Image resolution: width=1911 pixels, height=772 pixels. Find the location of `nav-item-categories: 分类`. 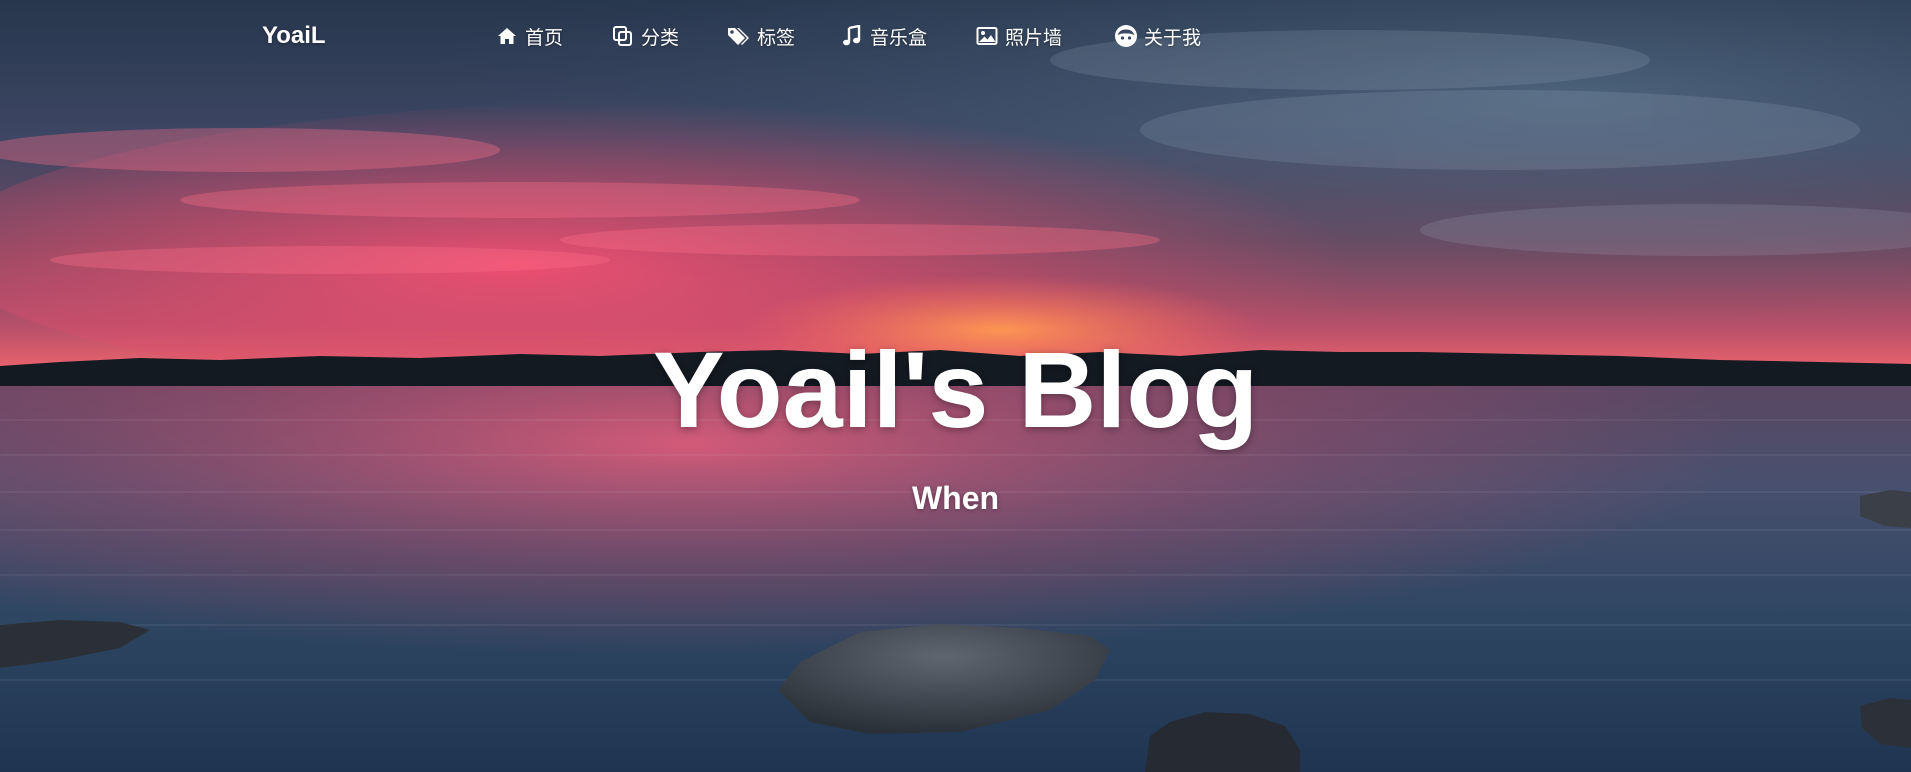

nav-item-categories: 分类 is located at coordinates (645, 36).